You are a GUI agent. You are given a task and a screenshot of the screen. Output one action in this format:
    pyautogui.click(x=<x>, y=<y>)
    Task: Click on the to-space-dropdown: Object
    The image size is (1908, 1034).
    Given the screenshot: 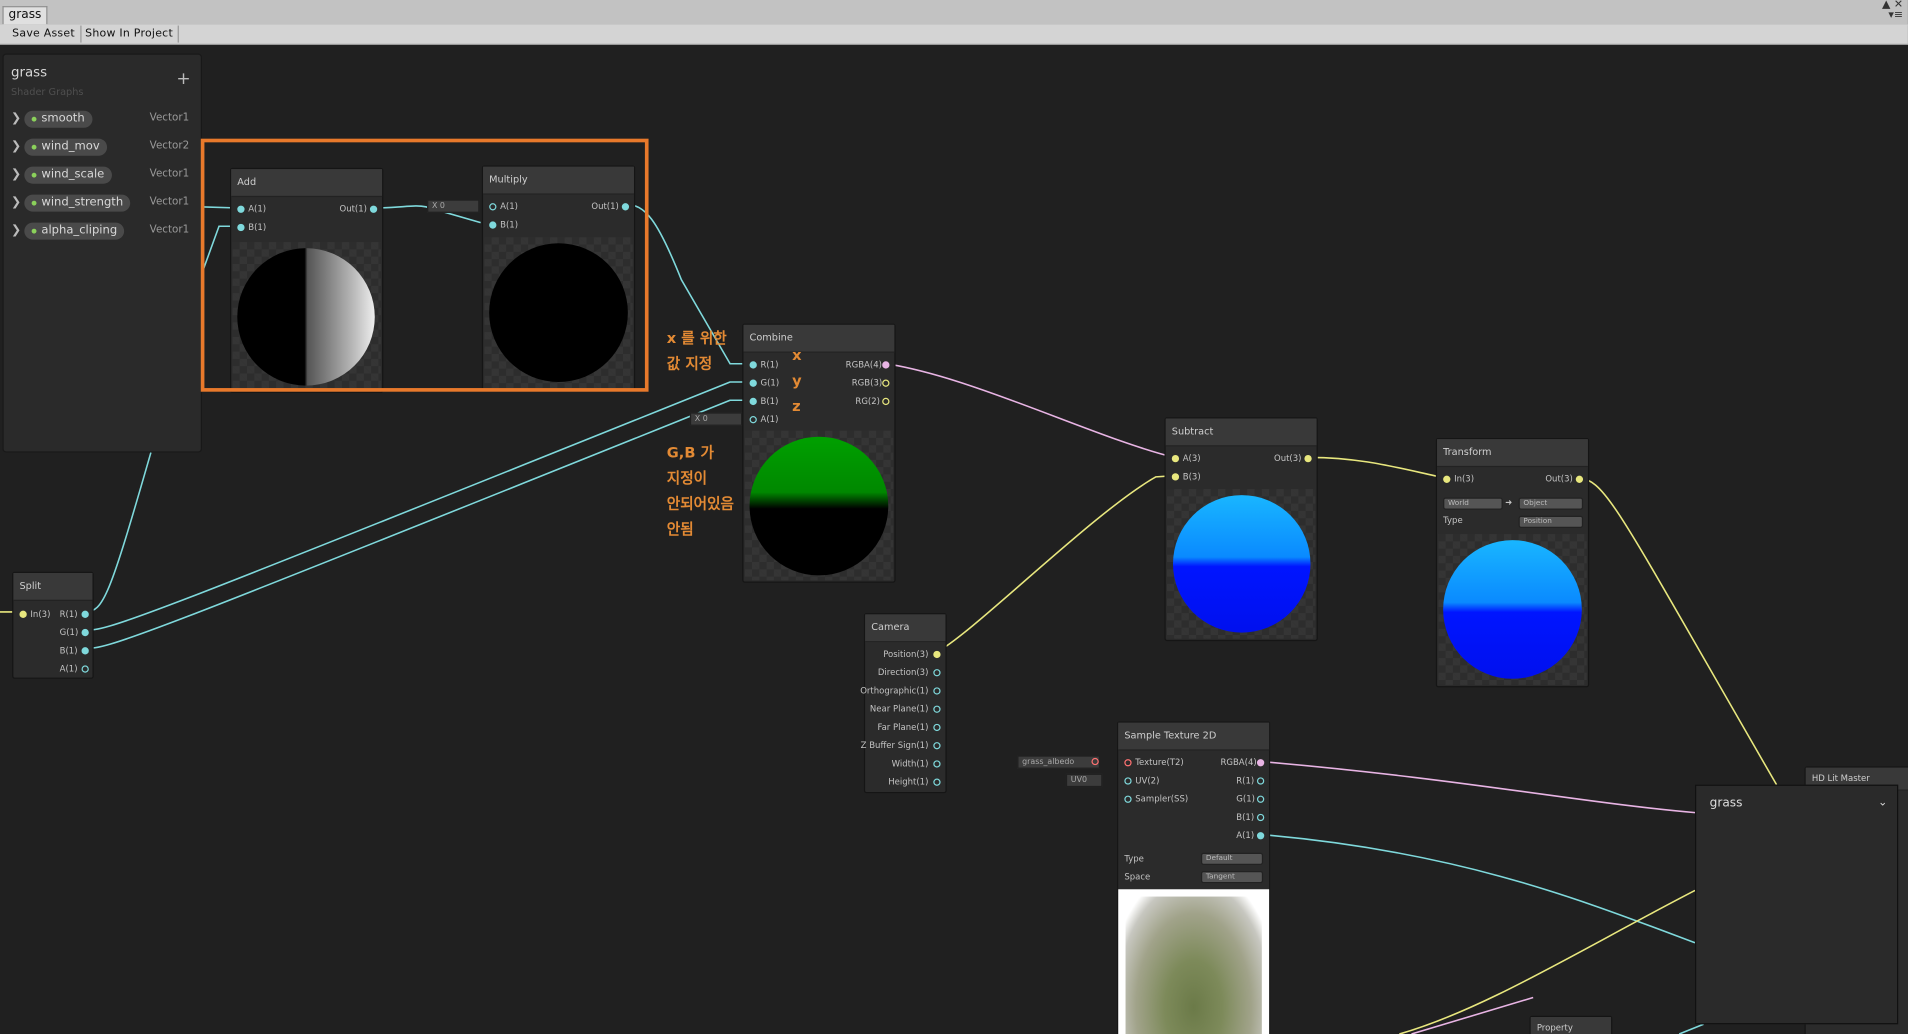 What is the action you would take?
    pyautogui.click(x=1551, y=503)
    